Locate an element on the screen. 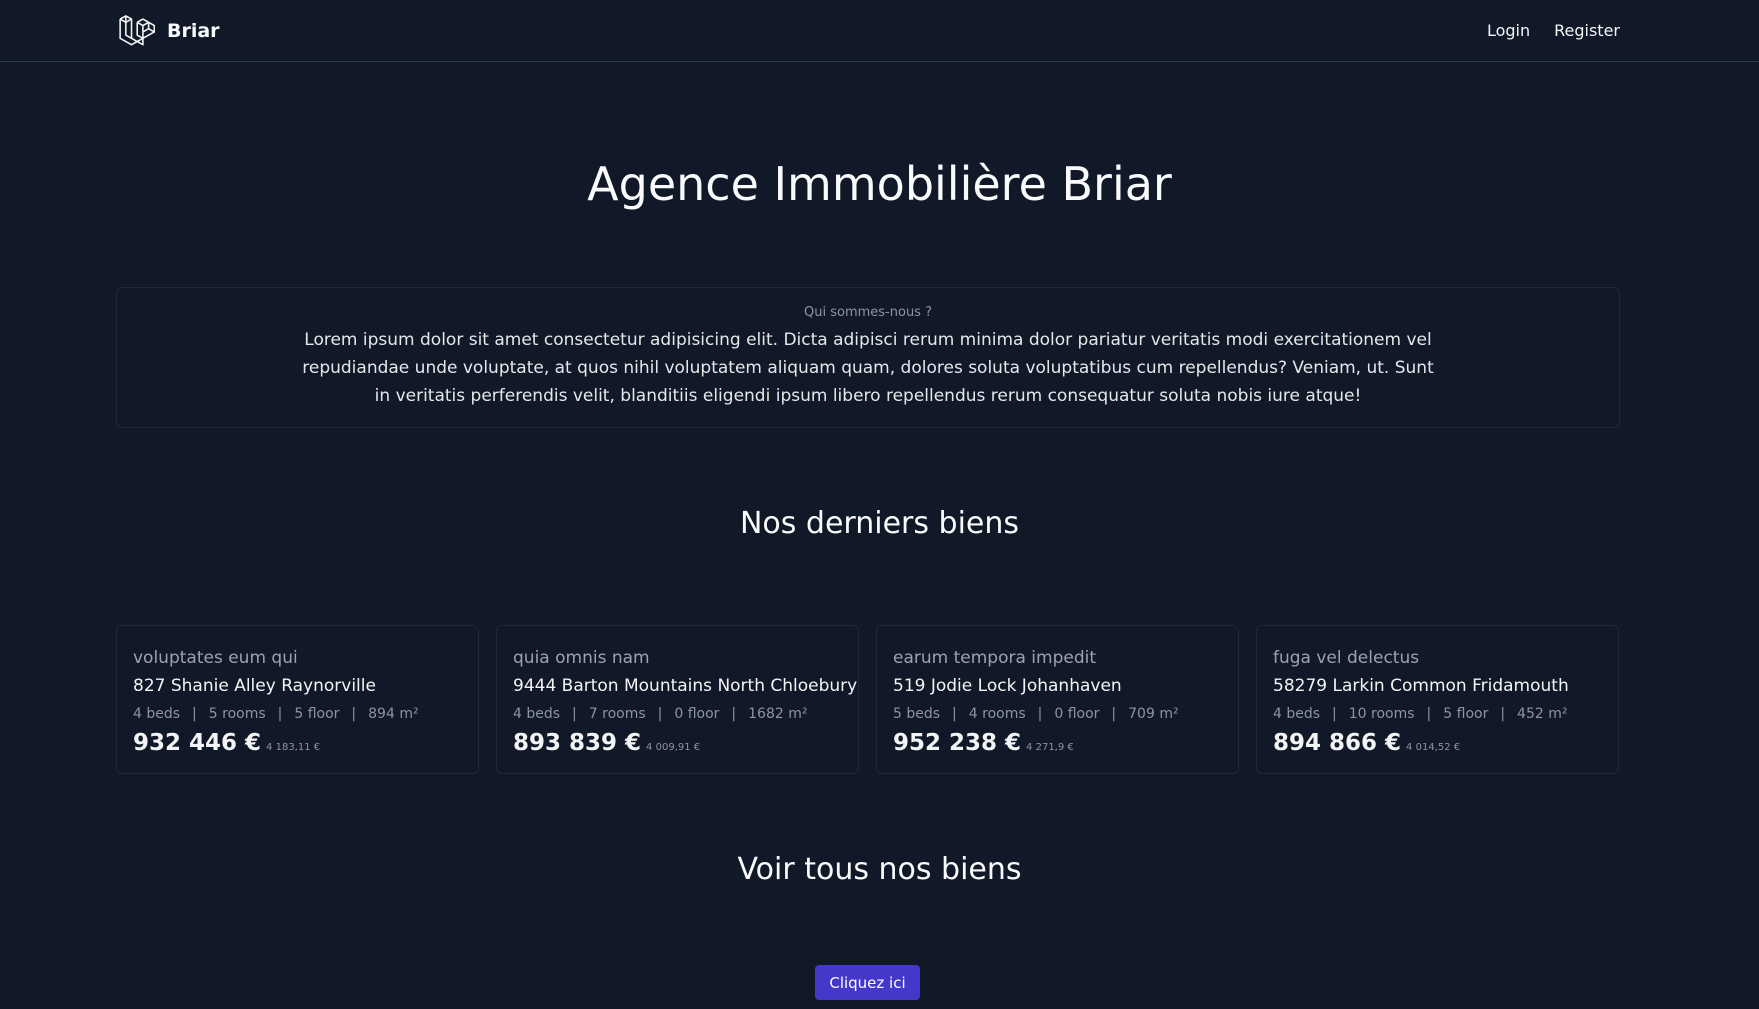 This screenshot has width=1759, height=1009. property-price-row: 932 446 € 4 183,11 € is located at coordinates (305, 743).